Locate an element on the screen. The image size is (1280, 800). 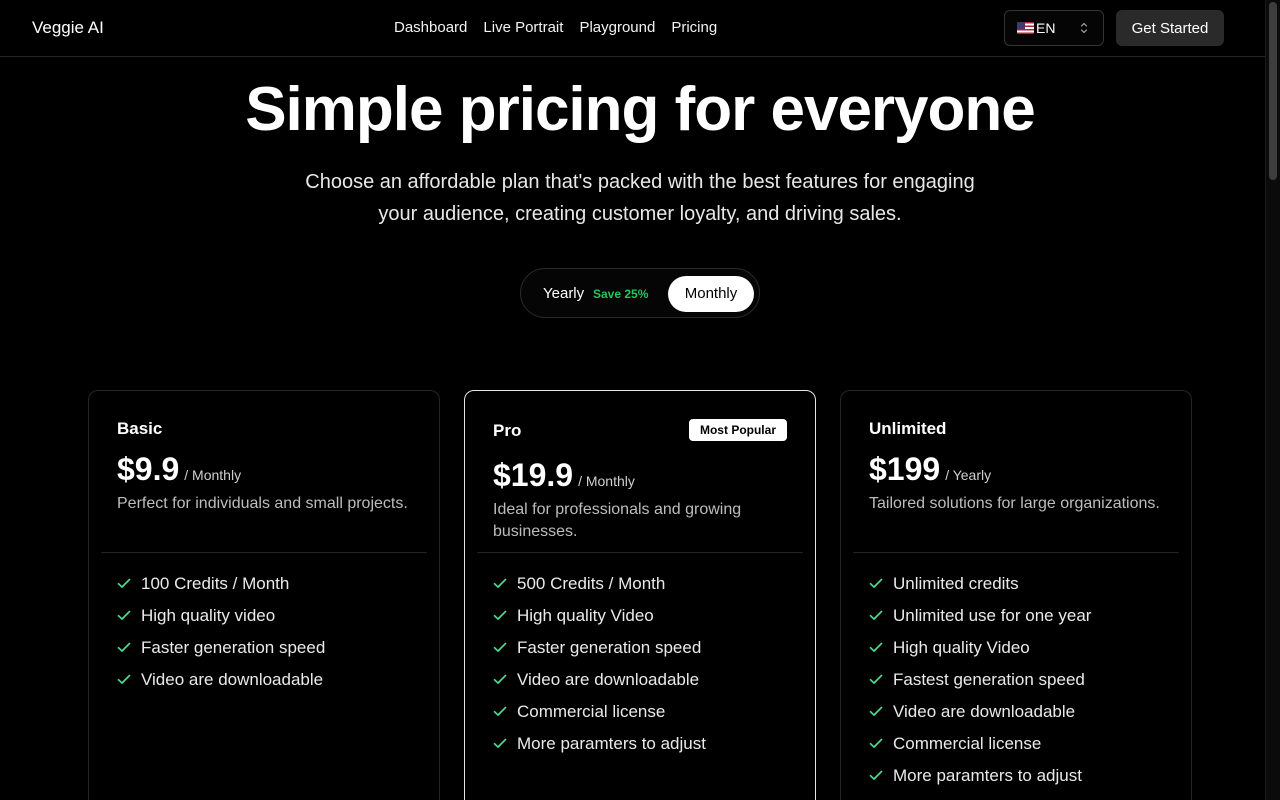
feature-item: 100 Credits / Month is located at coordinates (221, 590).